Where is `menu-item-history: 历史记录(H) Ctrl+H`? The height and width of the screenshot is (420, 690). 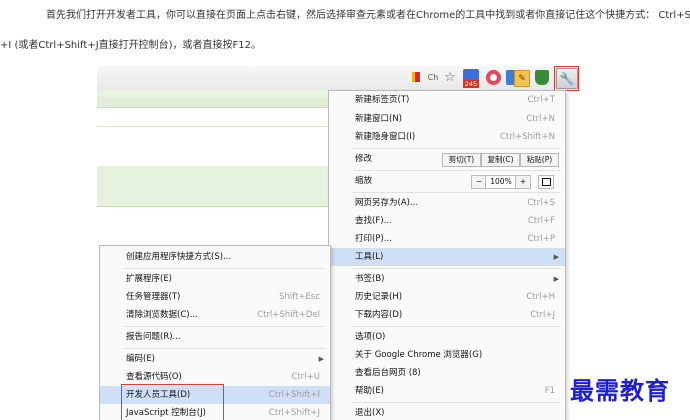
menu-item-history: 历史记录(H) Ctrl+H is located at coordinates (447, 297).